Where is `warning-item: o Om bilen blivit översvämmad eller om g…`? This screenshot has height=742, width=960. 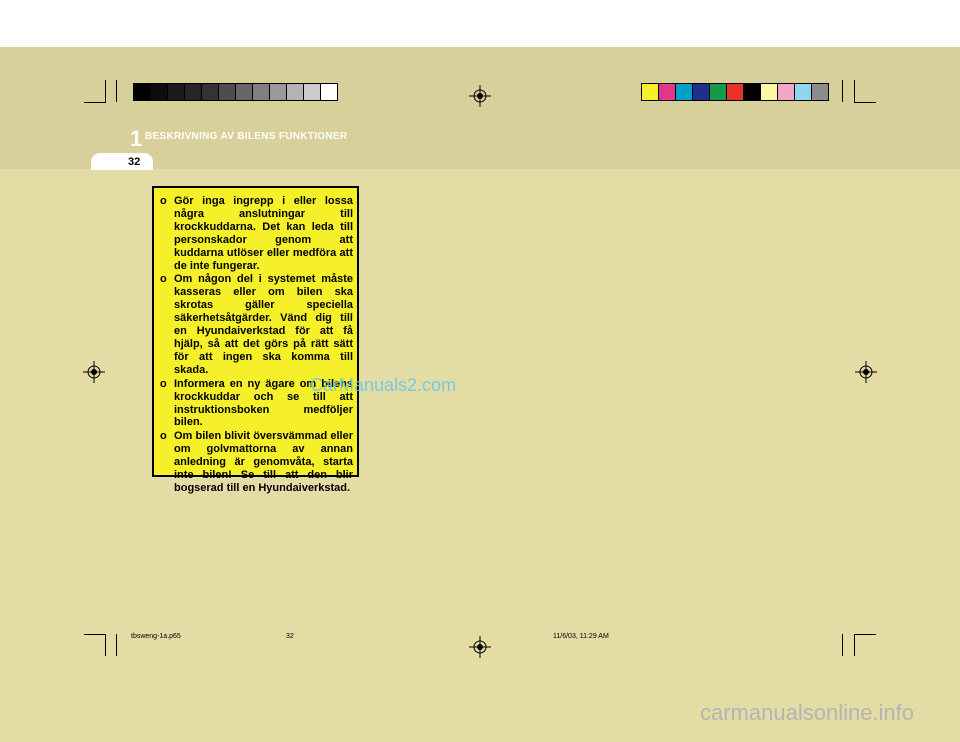
warning-item: o Om bilen blivit översvämmad eller om g… is located at coordinates (255, 462).